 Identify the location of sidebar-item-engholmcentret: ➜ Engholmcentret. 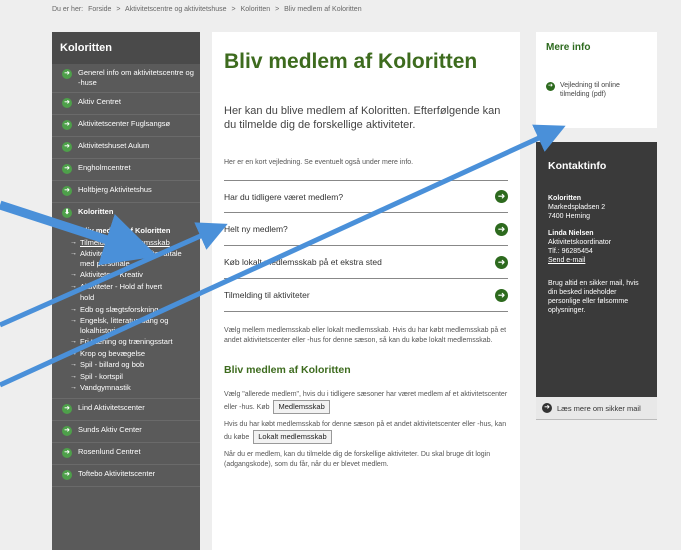
(126, 170).